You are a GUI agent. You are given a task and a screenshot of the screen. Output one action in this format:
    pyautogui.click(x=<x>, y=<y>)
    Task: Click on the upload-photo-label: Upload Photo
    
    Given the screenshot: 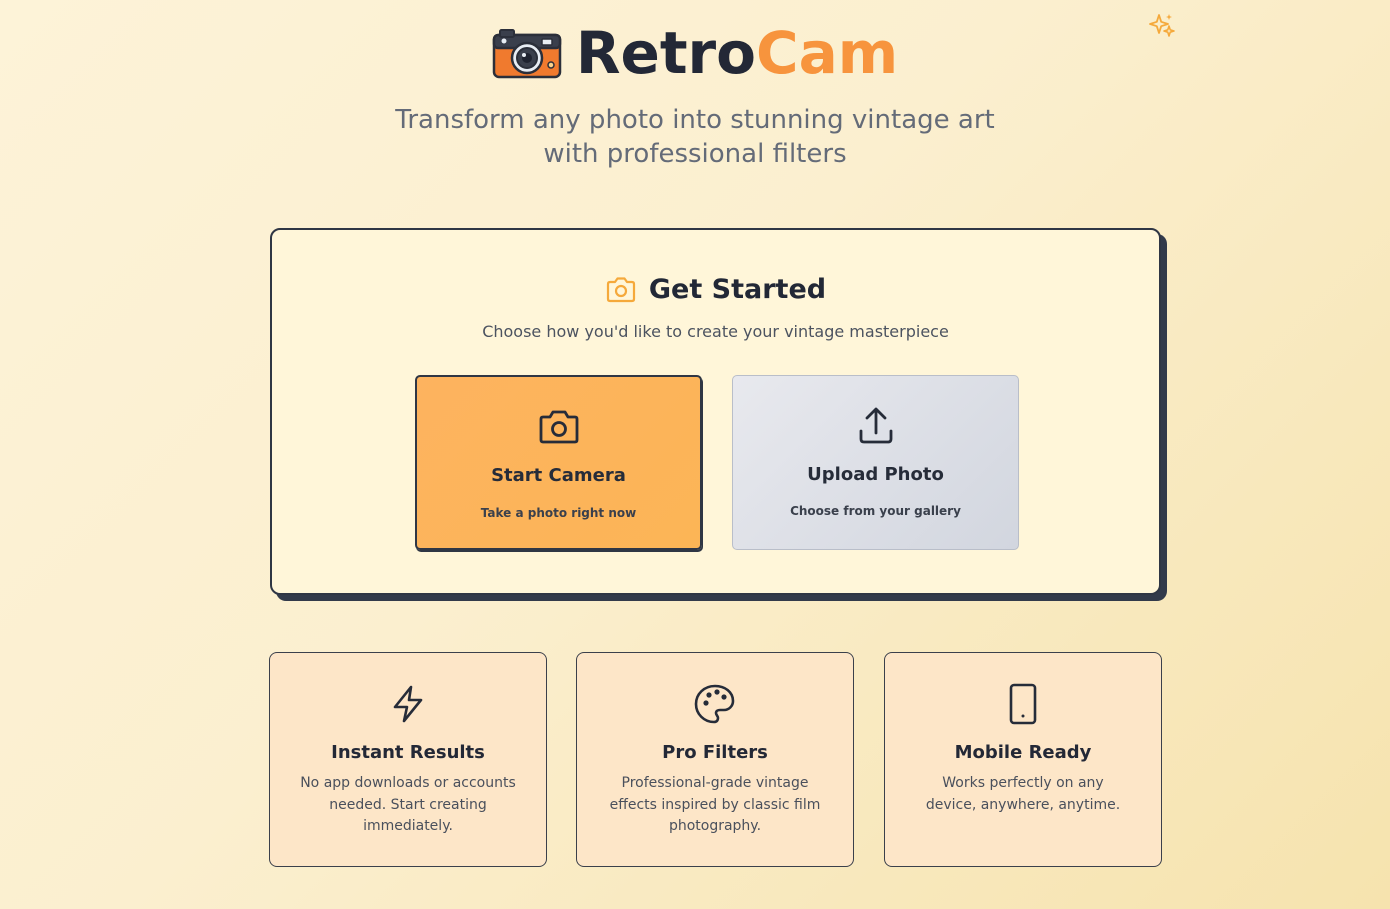 What is the action you would take?
    pyautogui.click(x=875, y=474)
    